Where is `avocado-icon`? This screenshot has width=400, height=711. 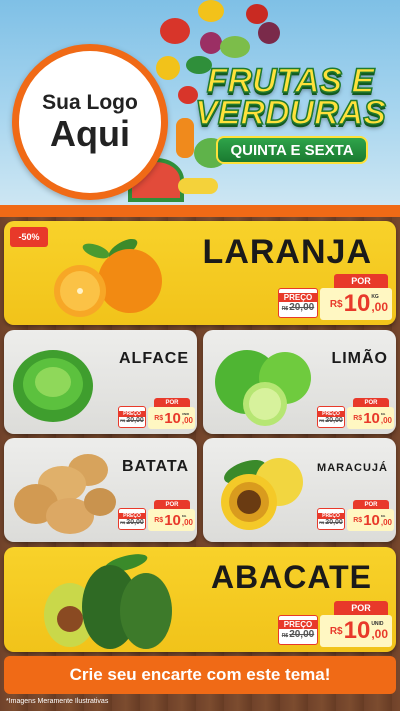 avocado-icon is located at coordinates (108, 601).